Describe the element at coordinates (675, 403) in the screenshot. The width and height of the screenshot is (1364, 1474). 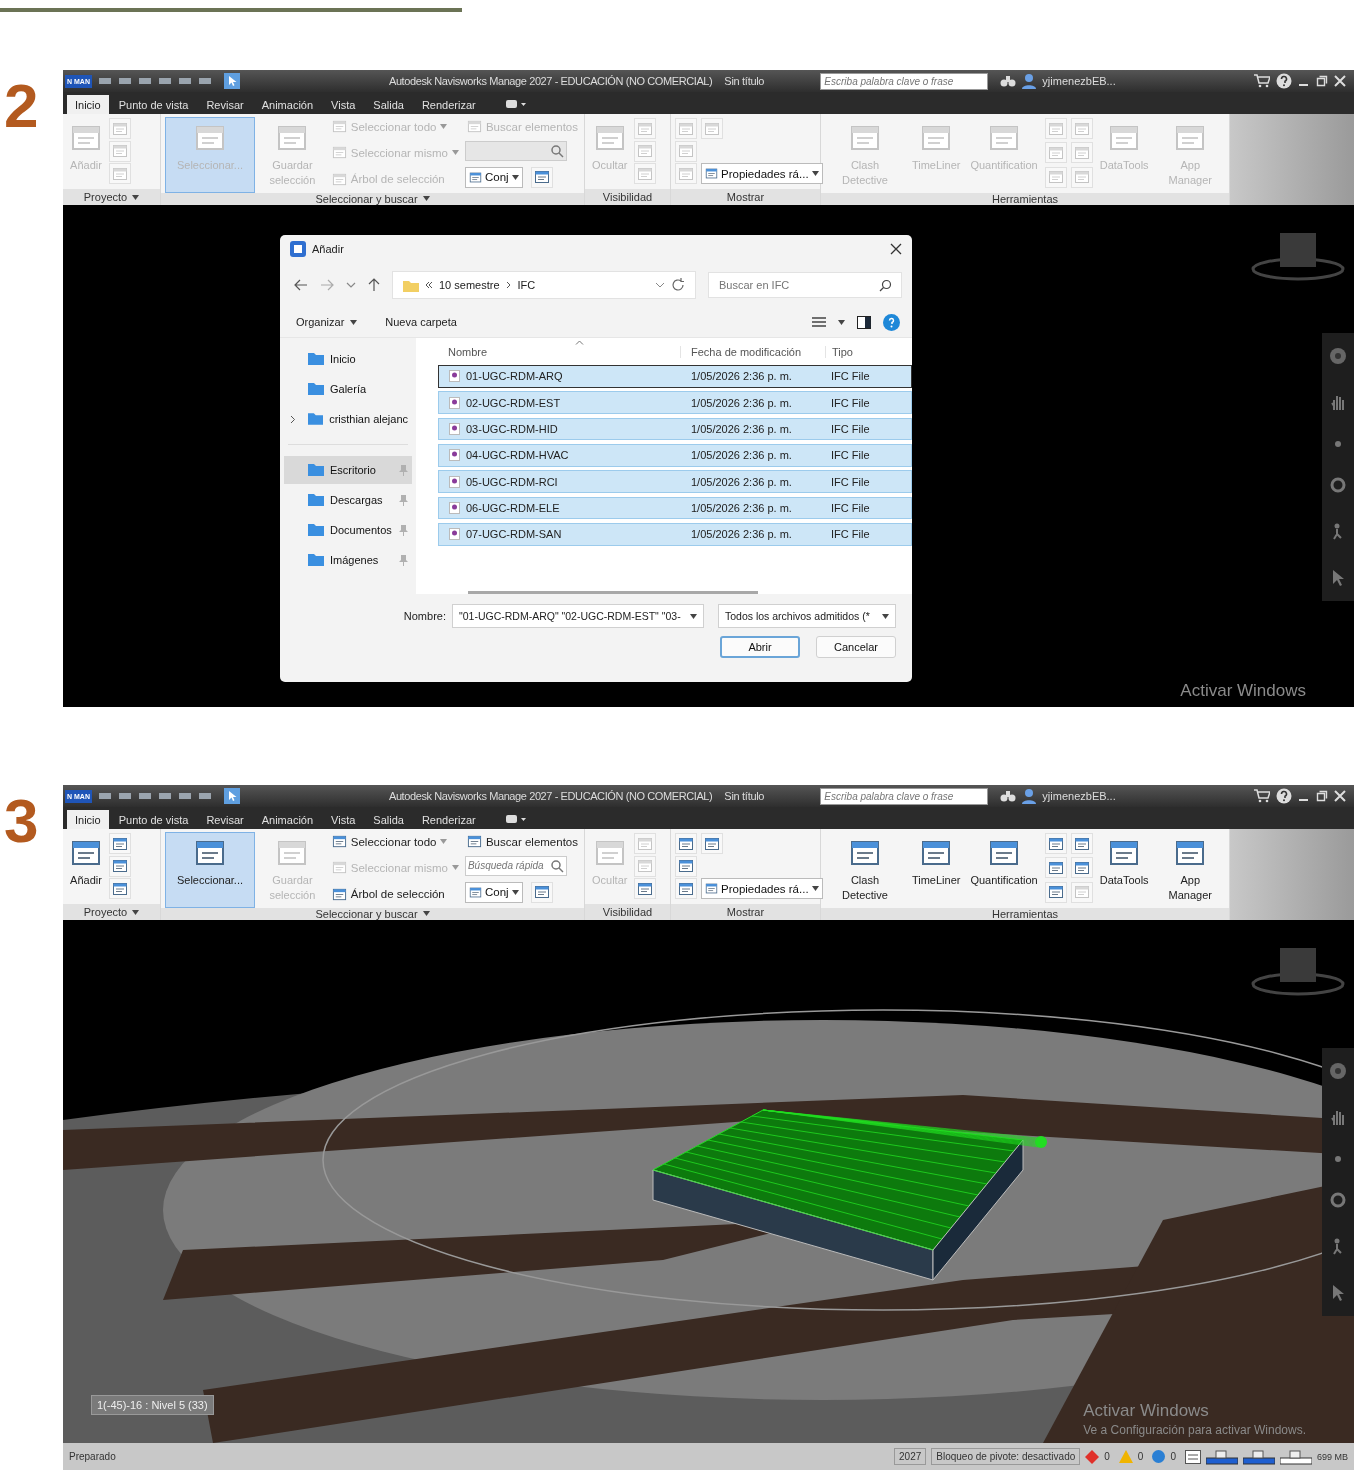
I see `file-row: 02-UGC-RDM-EST 1/05/2026 2:36 p. m. IFC File` at that location.